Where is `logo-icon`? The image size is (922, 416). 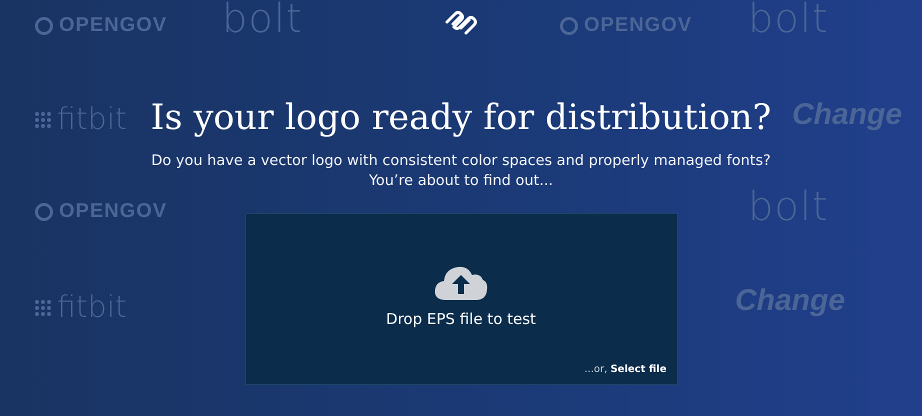 logo-icon is located at coordinates (461, 22).